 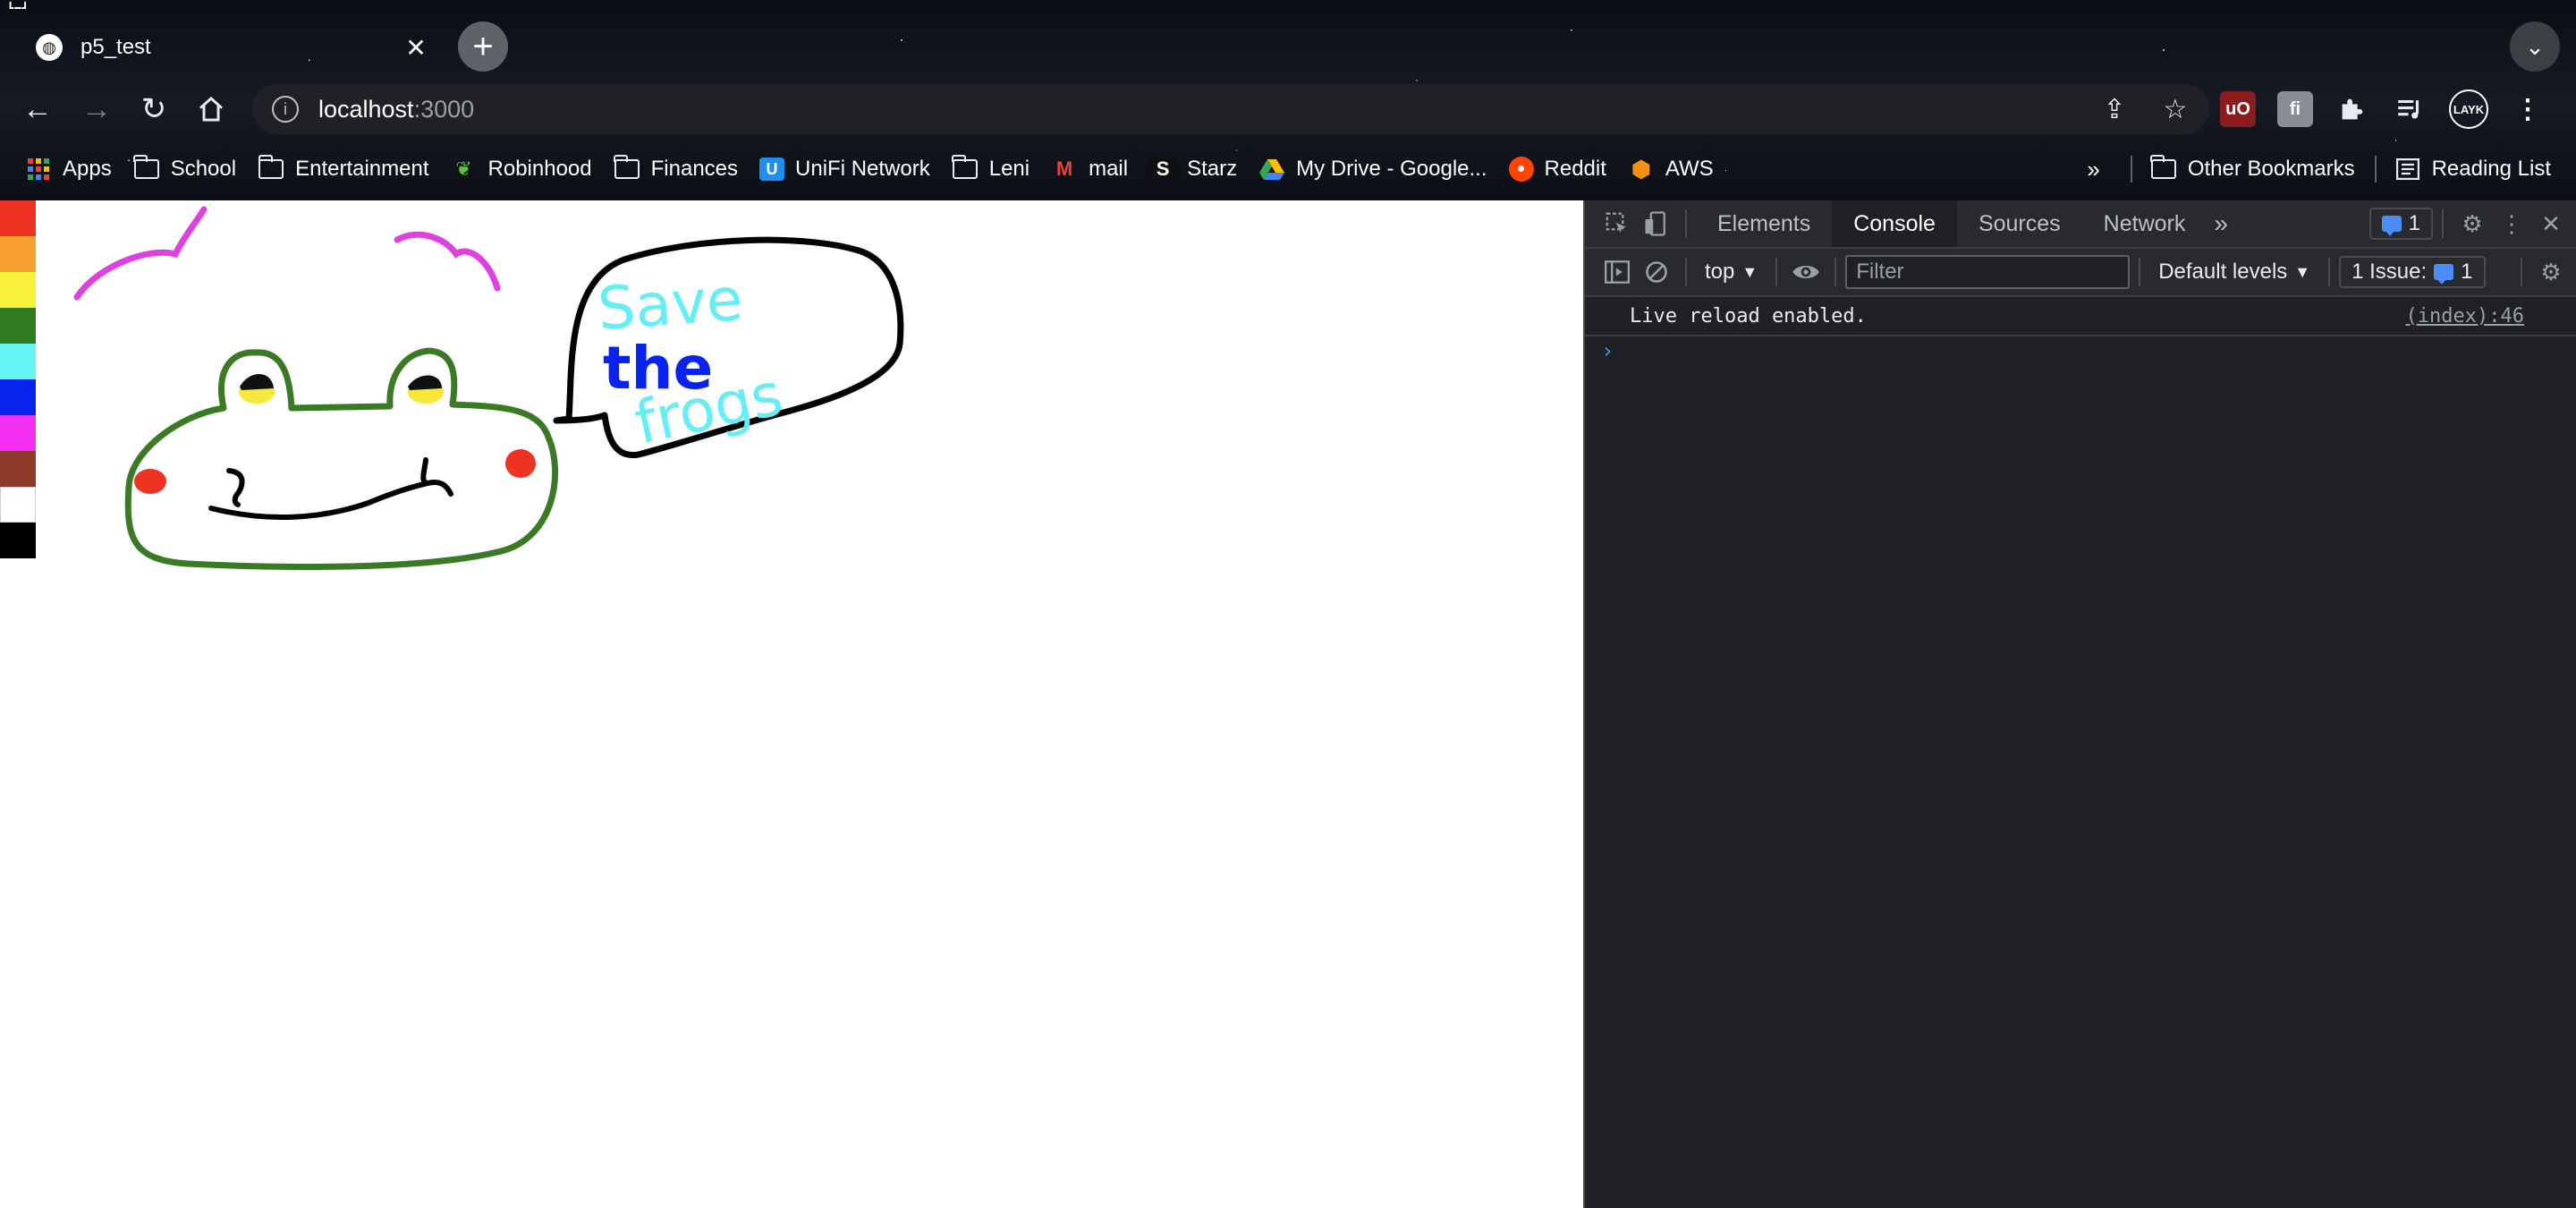 I want to click on tab-elements: Elements, so click(x=1764, y=223).